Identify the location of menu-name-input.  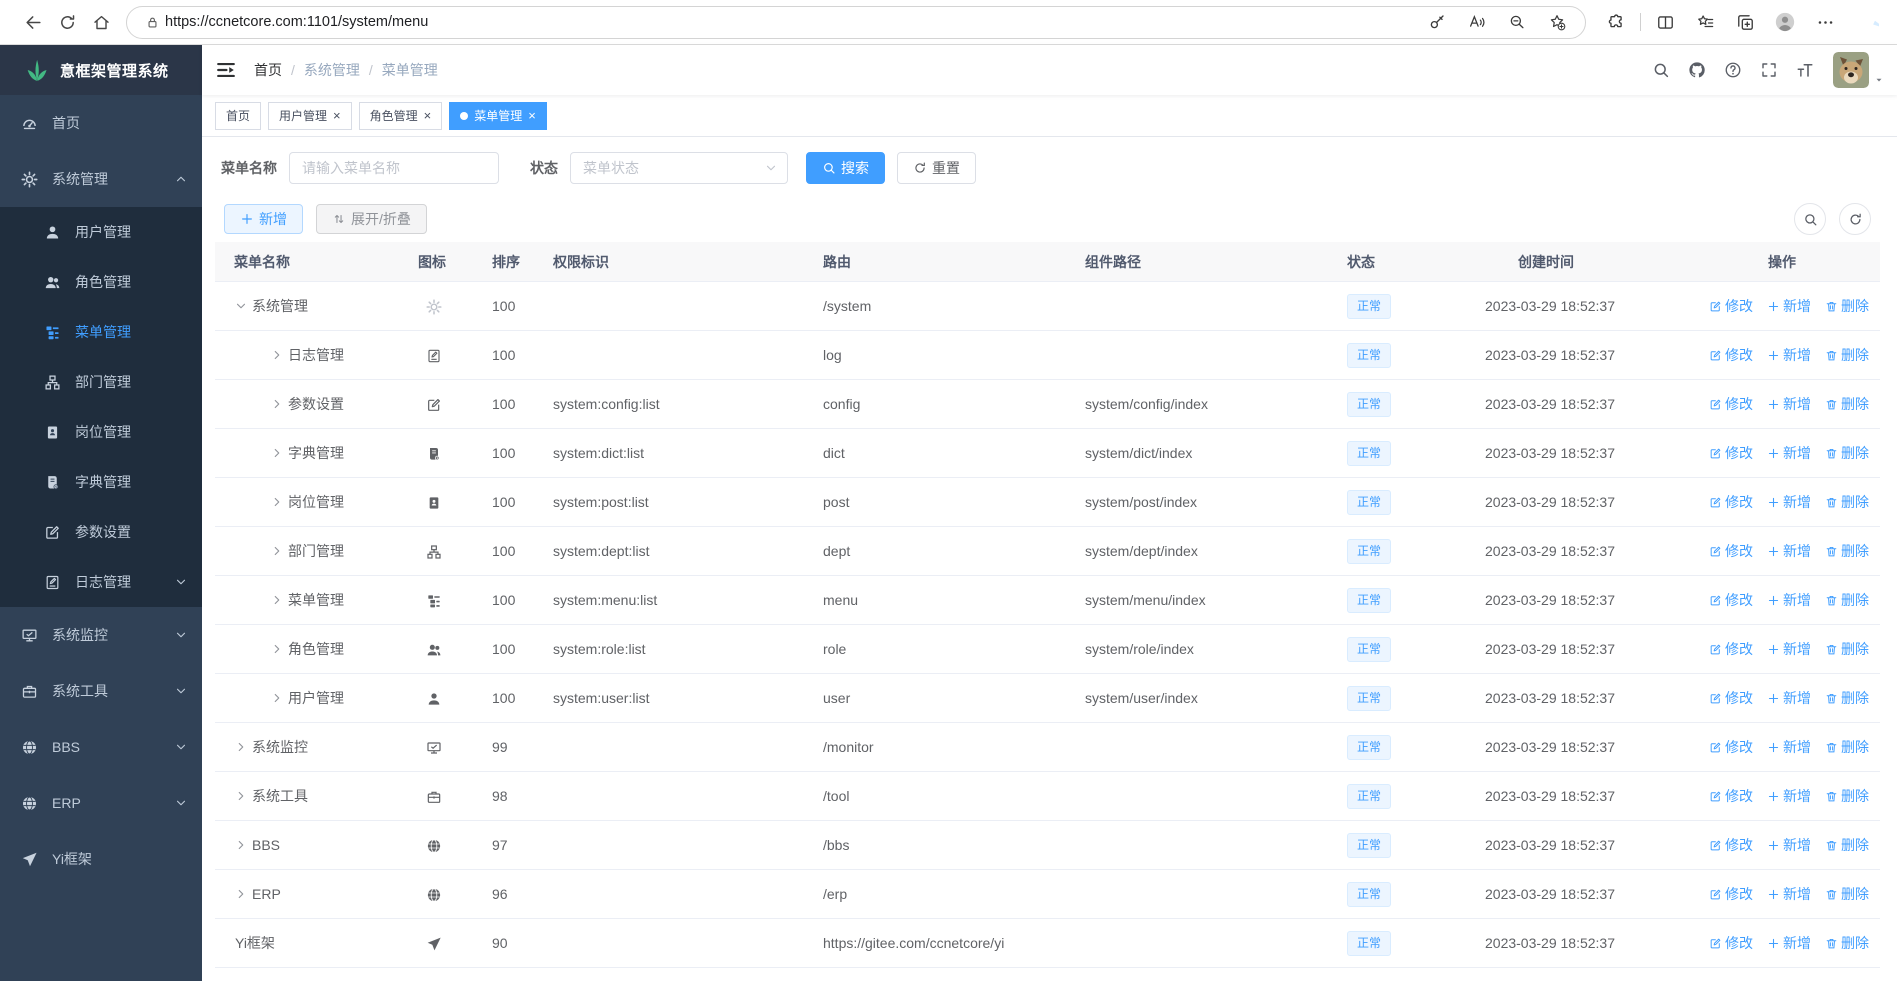
(394, 168).